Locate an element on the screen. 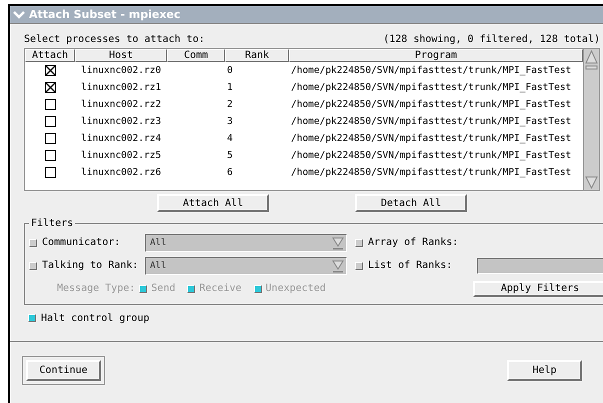  summary-label: (128 showing, 0 filtered, 128 total) is located at coordinates (491, 40).